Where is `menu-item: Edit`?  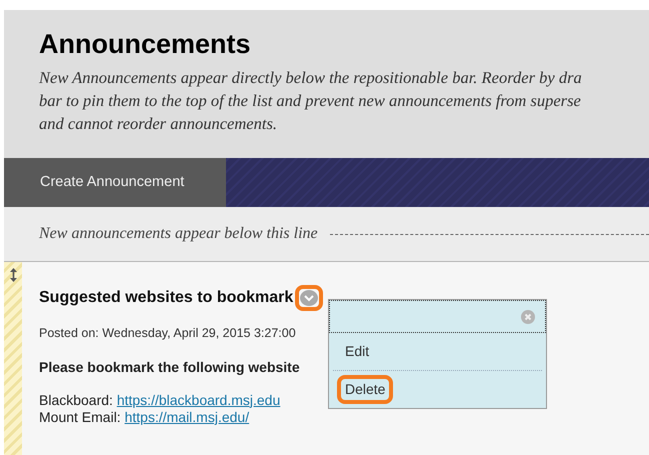
menu-item: Edit is located at coordinates (357, 351).